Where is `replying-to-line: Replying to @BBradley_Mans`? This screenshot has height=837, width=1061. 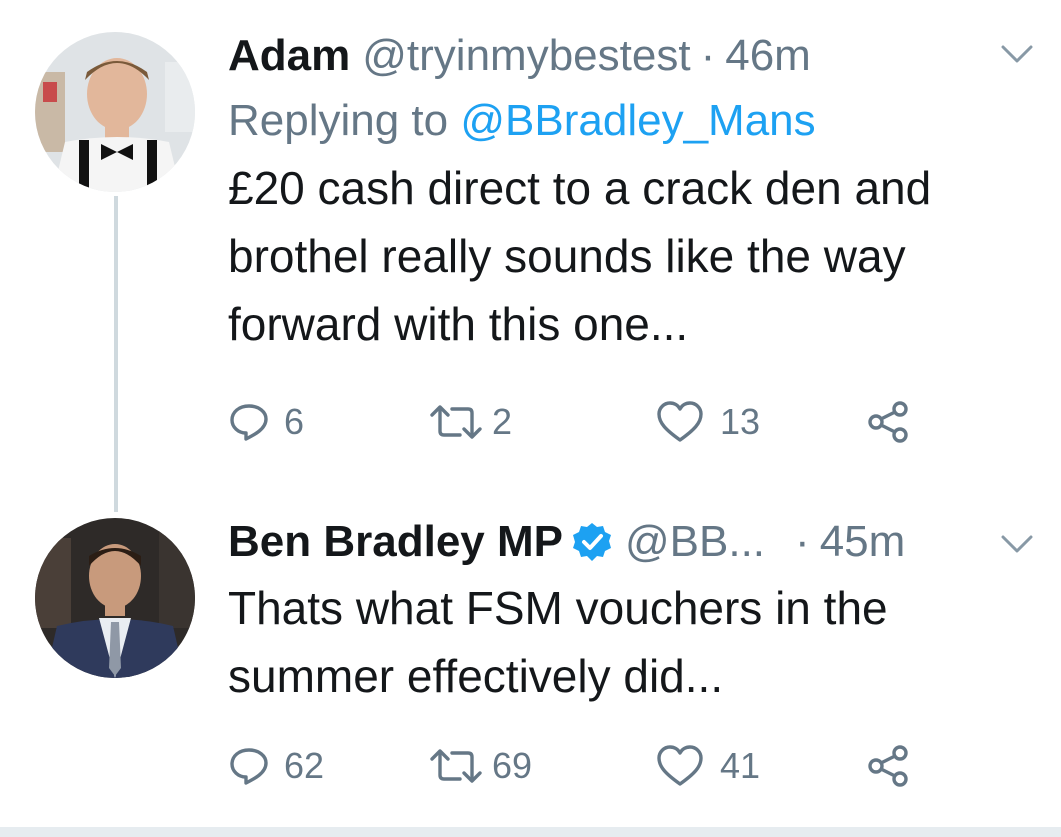 replying-to-line: Replying to @BBradley_Mans is located at coordinates (644, 124).